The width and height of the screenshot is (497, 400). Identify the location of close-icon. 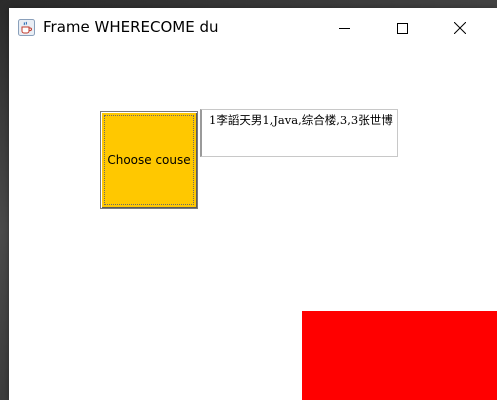
(460, 28).